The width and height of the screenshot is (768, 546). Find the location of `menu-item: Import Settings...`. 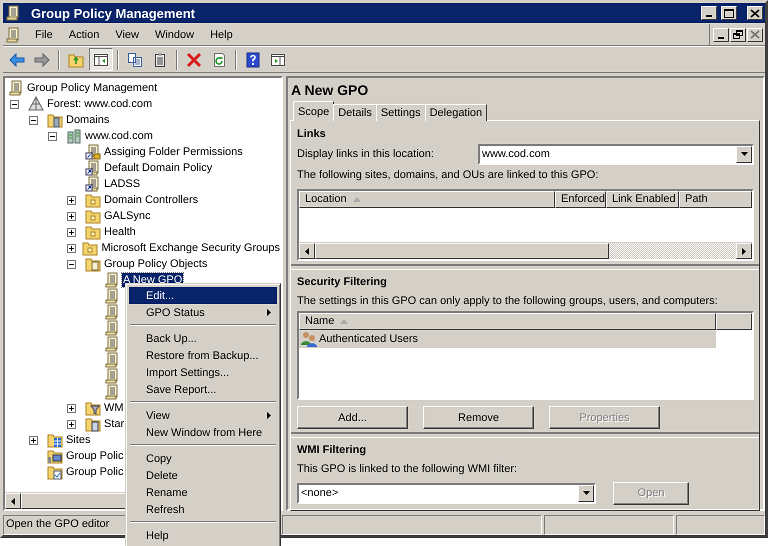

menu-item: Import Settings... is located at coordinates (203, 372).